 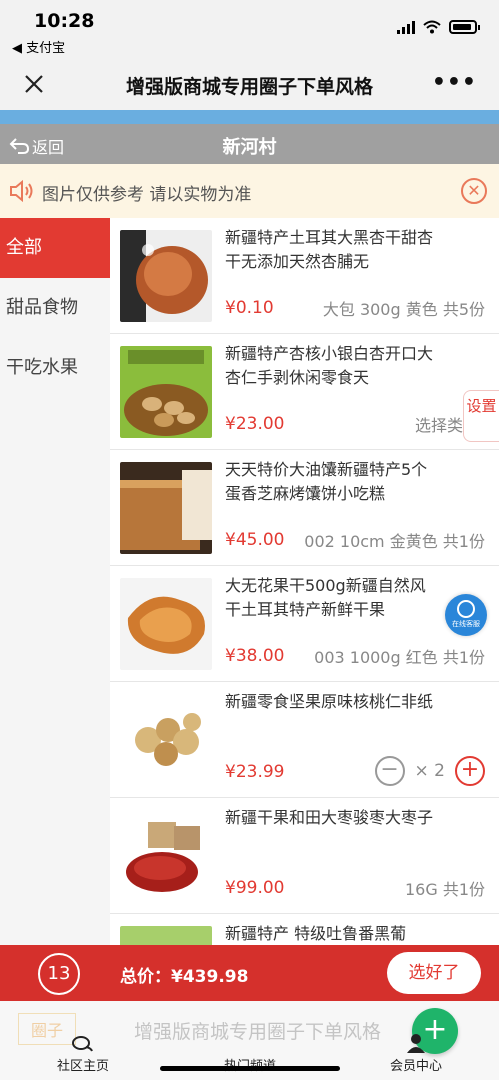 I want to click on tab-home: 社区主页, so click(x=83, y=1054).